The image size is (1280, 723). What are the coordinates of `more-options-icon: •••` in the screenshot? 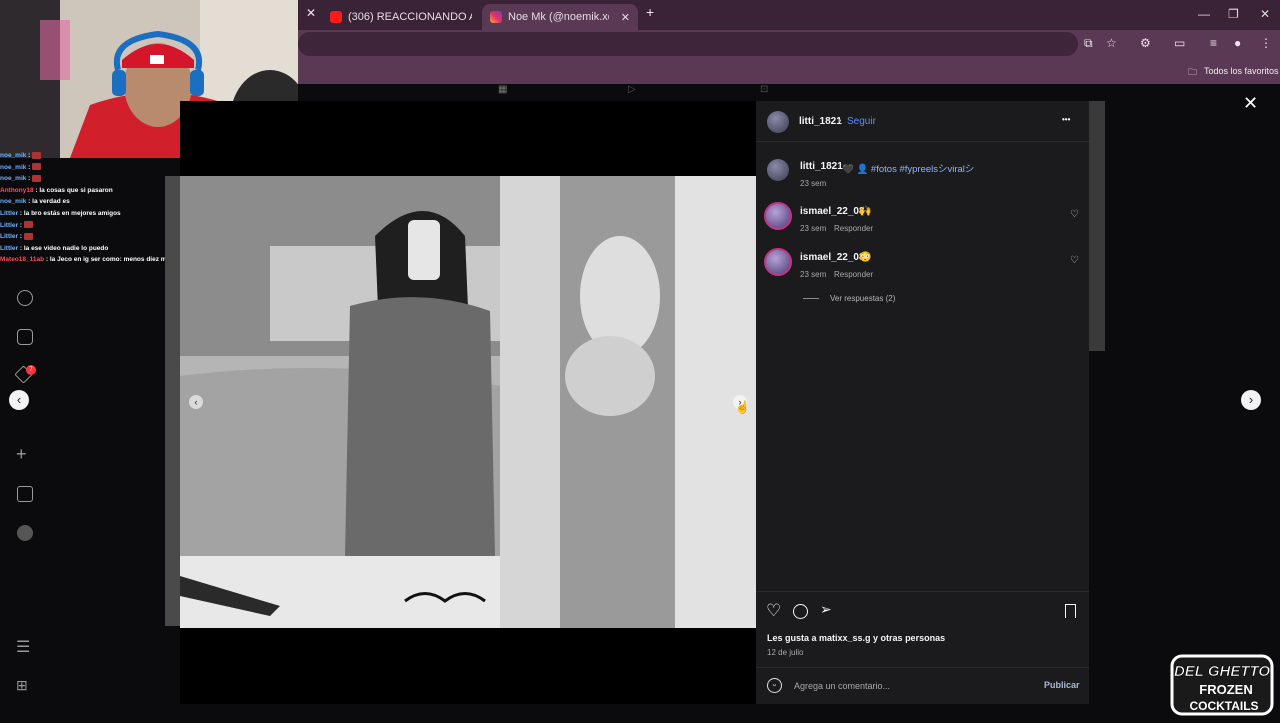 It's located at (1066, 119).